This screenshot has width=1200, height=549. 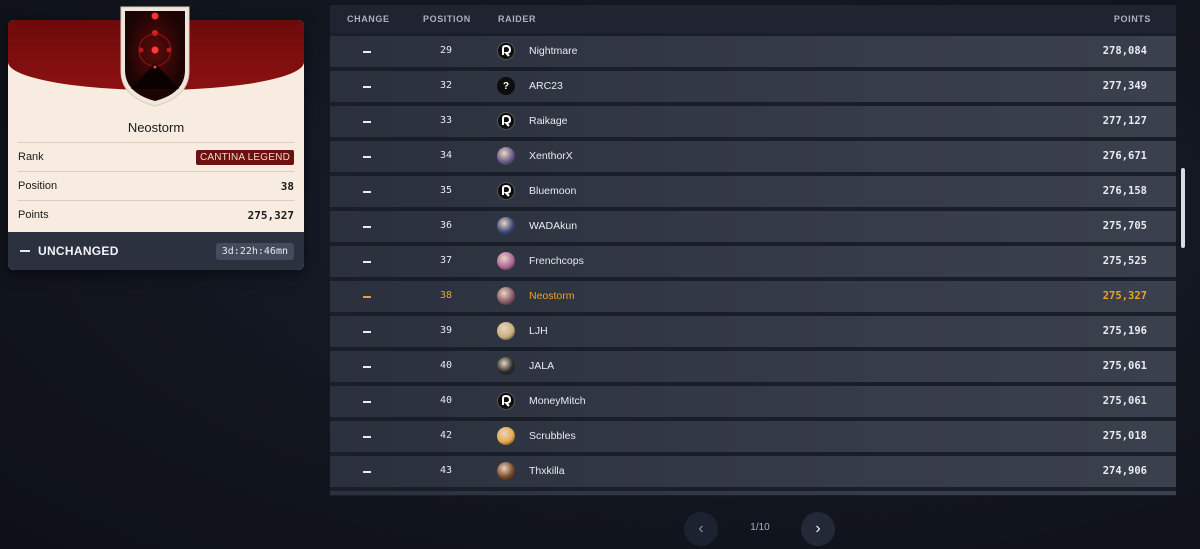 What do you see at coordinates (1124, 471) in the screenshot?
I see `row-points: 274,906` at bounding box center [1124, 471].